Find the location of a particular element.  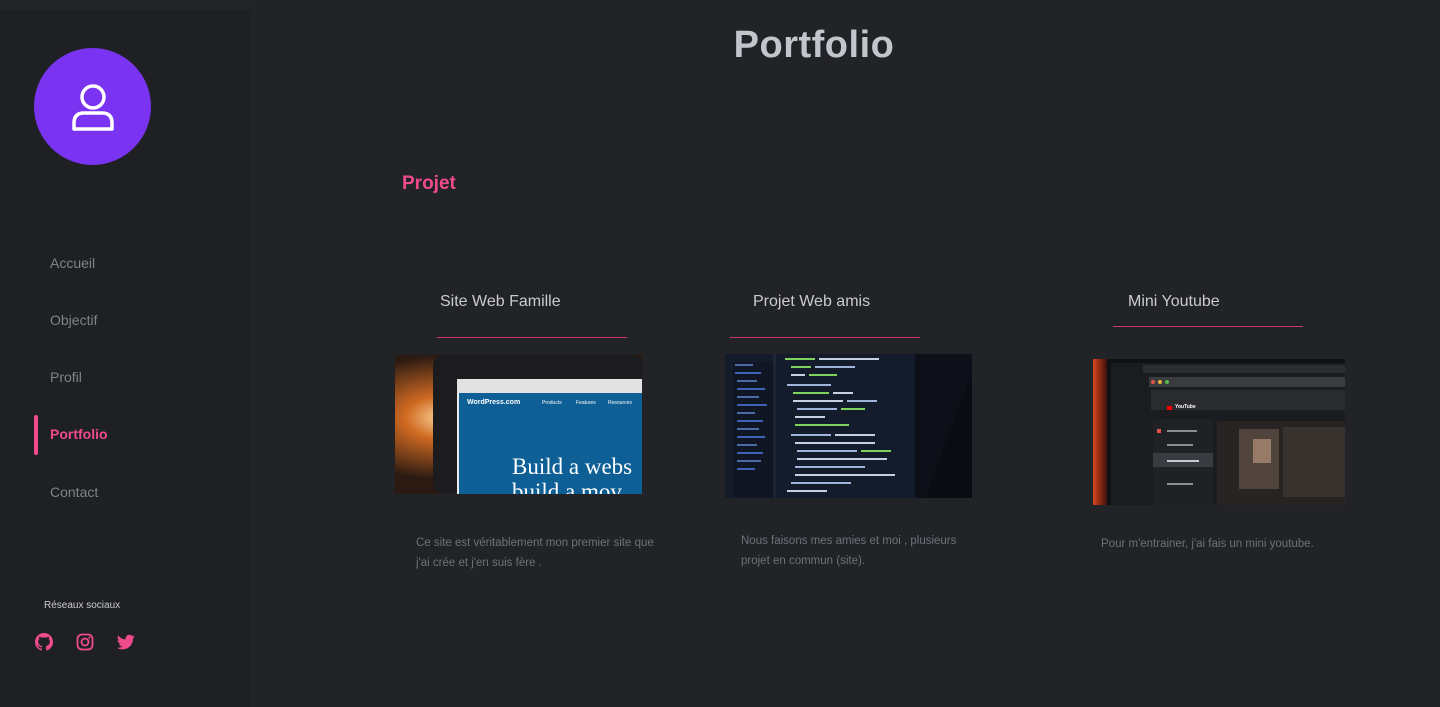

project-title: Mini Youtube is located at coordinates (1174, 301).